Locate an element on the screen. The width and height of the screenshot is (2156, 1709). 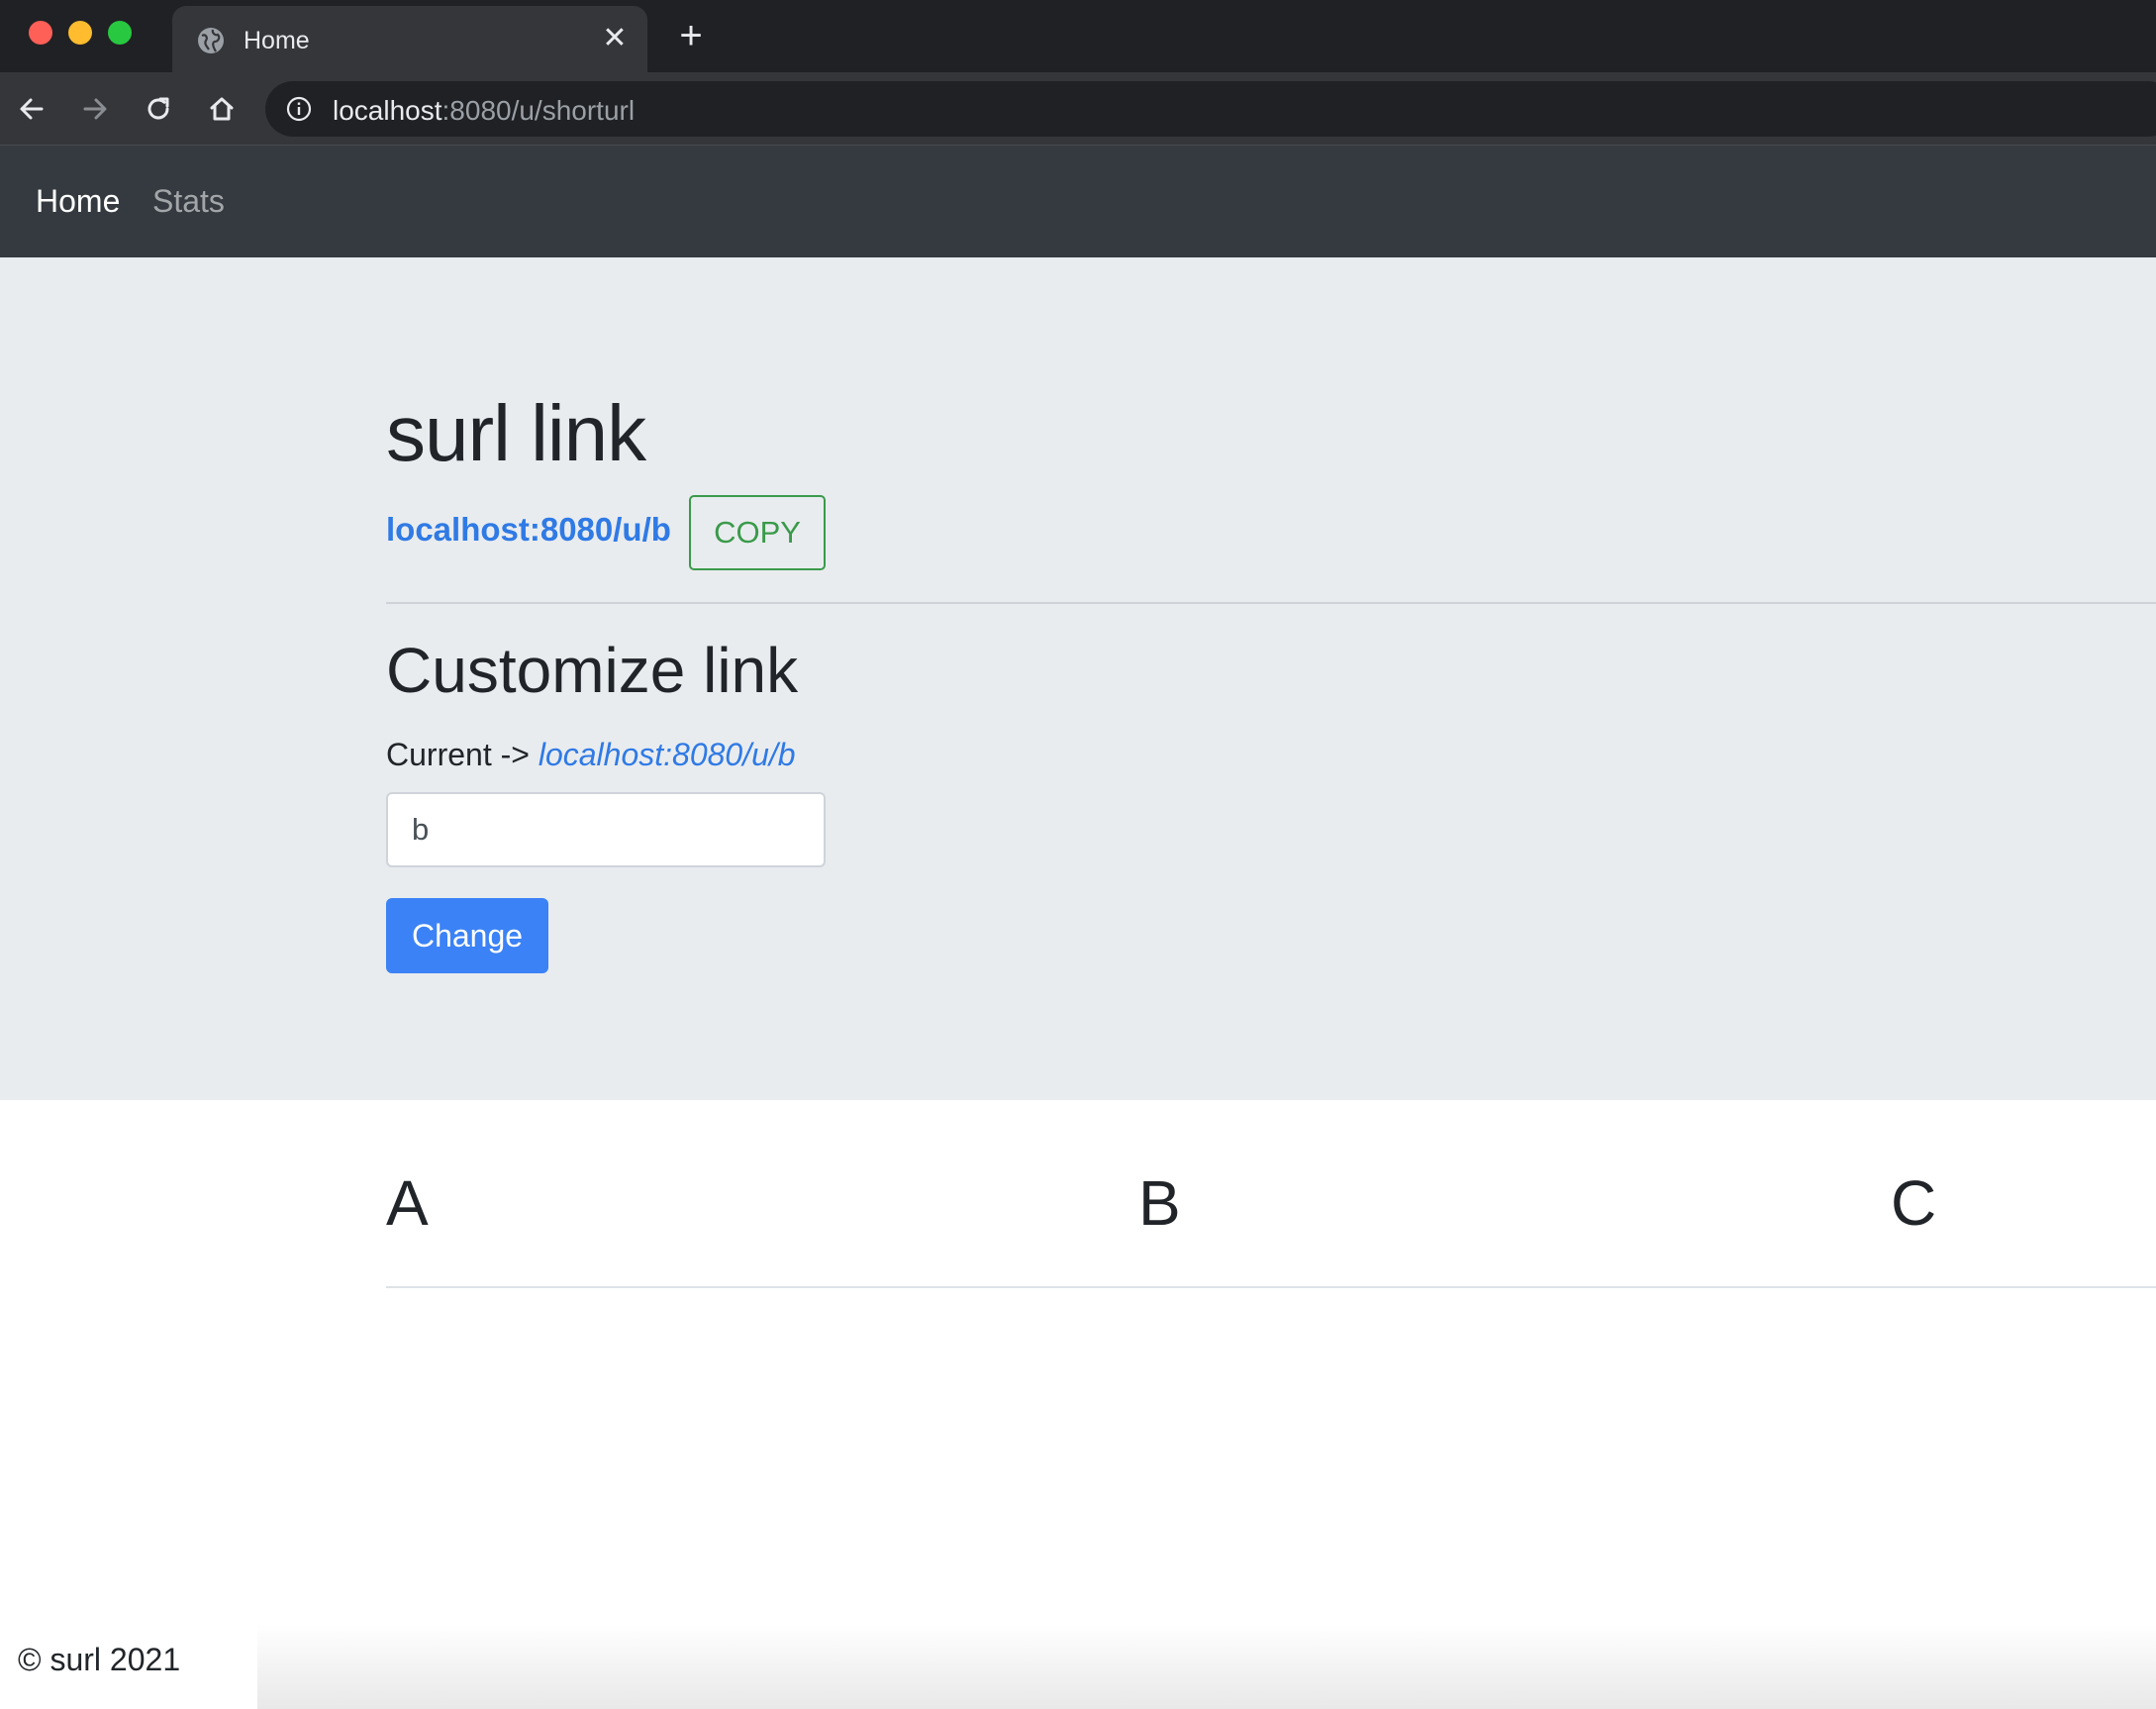
browser-tab-strip: Home ✕ + is located at coordinates (1078, 36).